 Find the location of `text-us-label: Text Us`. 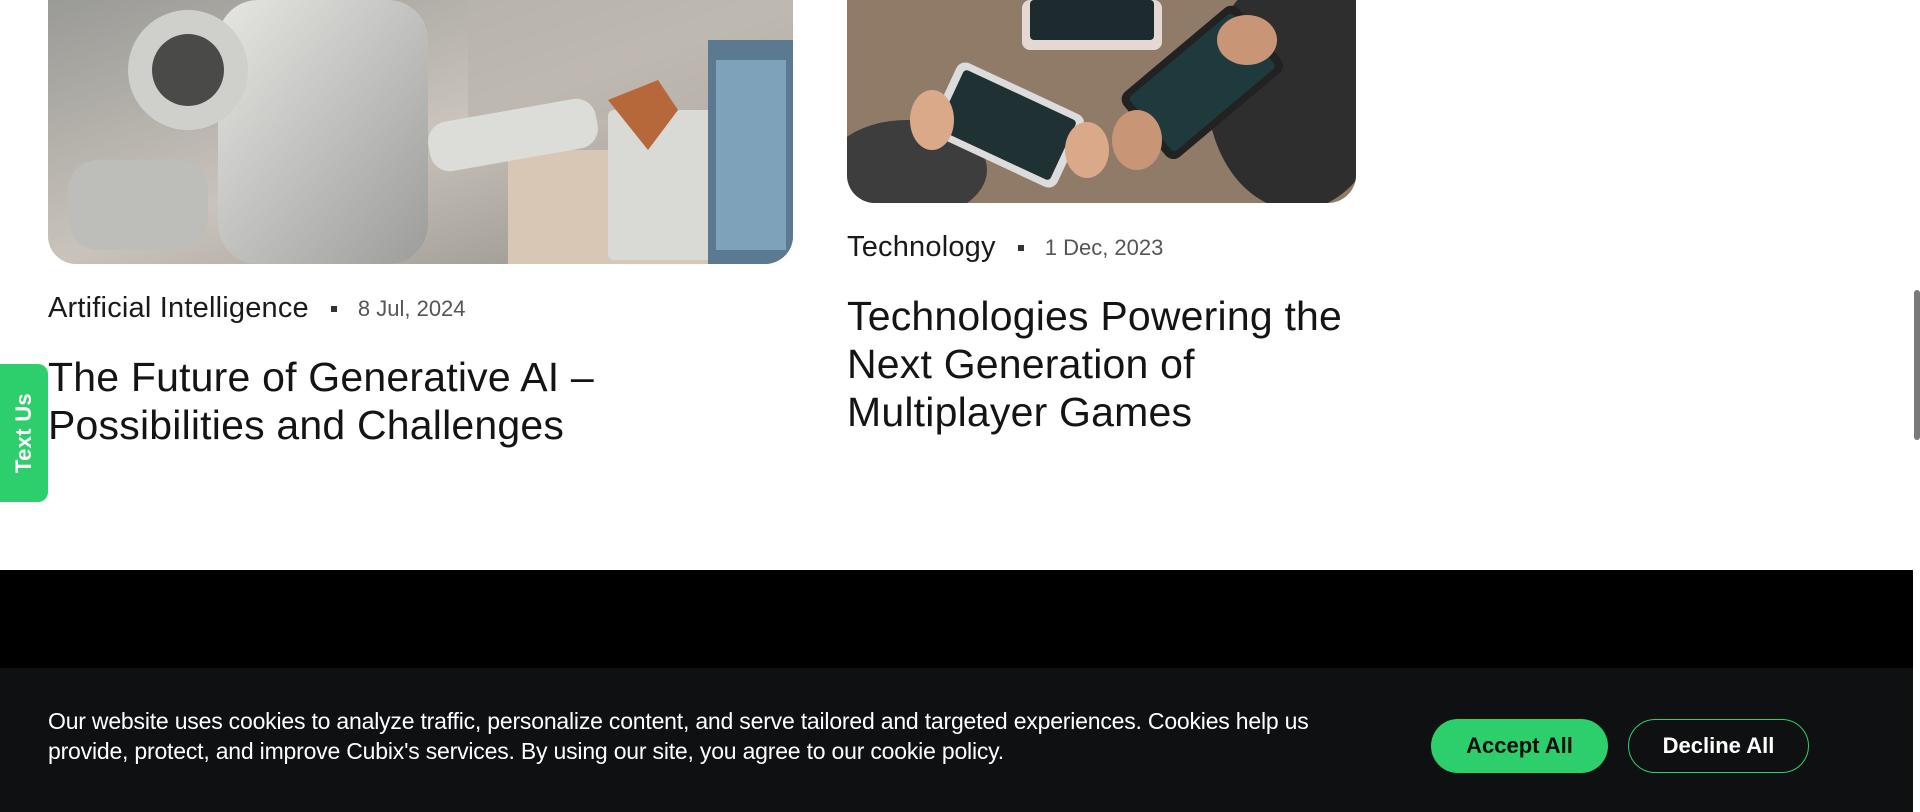

text-us-label: Text Us is located at coordinates (24, 433).